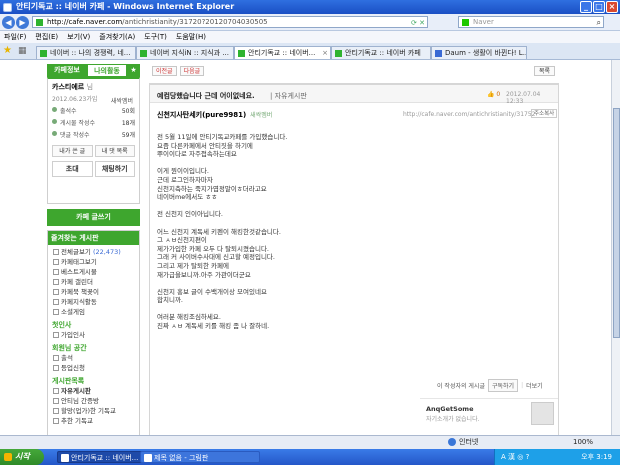  I want to click on minimize-button: _, so click(586, 7).